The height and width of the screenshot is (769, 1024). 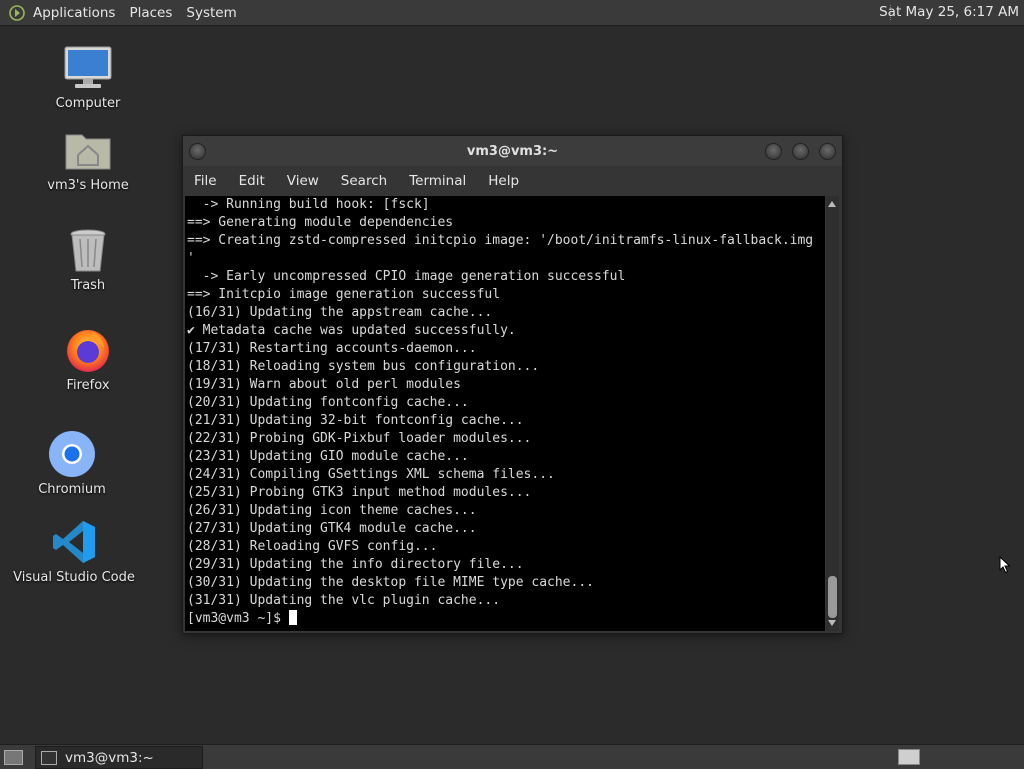 I want to click on menu-applications: Applications, so click(x=74, y=13).